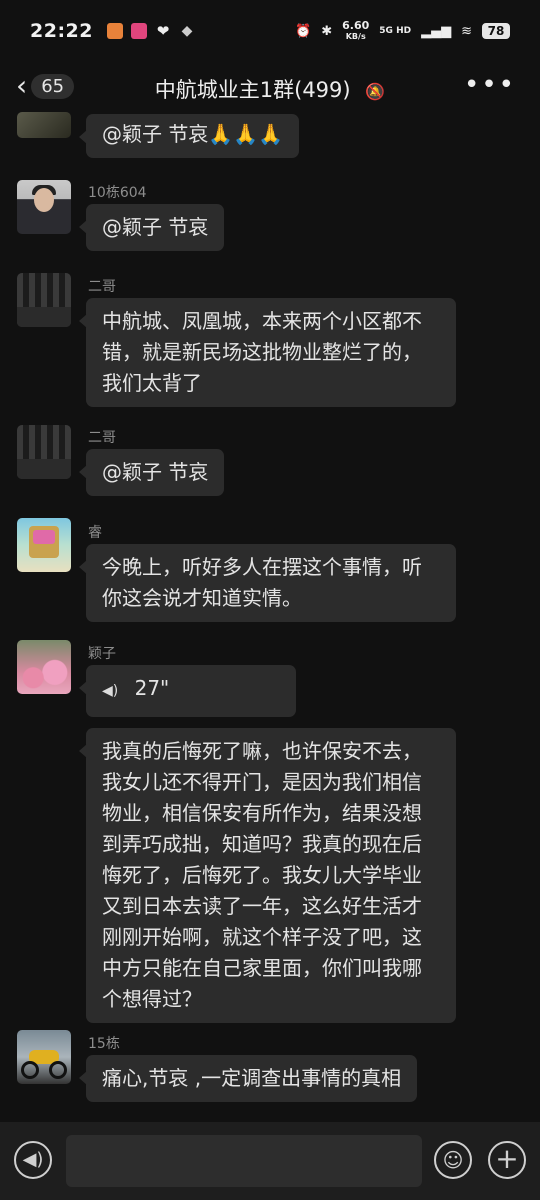 This screenshot has width=540, height=1200. What do you see at coordinates (262, 352) in the screenshot?
I see `message-text: 中航城、凤凰城，本来两个小区都不错，就是新民场这批物业整烂了的，我们太背了` at bounding box center [262, 352].